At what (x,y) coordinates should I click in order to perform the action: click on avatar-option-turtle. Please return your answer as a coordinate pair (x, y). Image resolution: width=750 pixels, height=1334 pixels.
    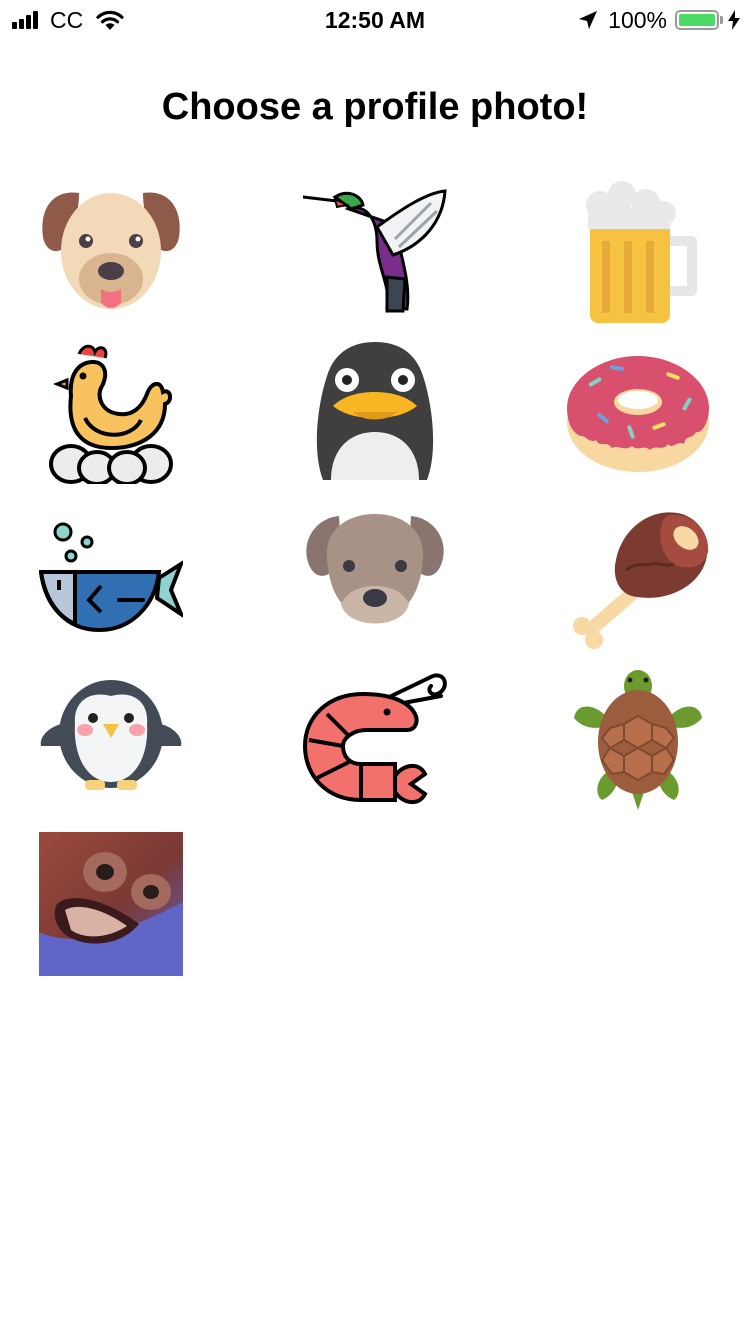
    Looking at the image, I should click on (638, 738).